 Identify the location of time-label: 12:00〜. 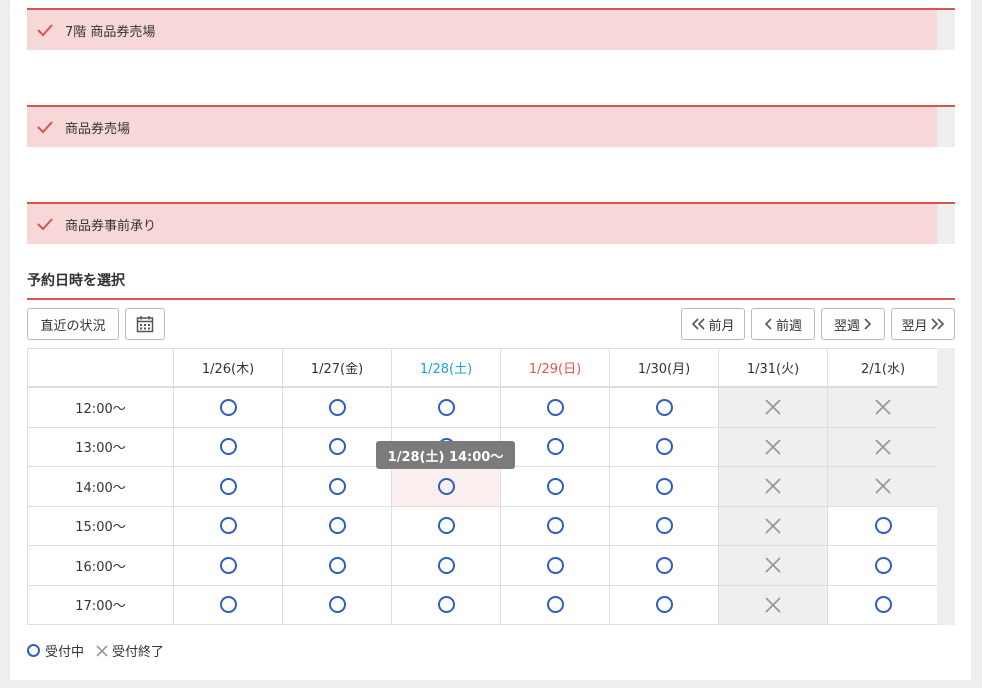
(100, 409).